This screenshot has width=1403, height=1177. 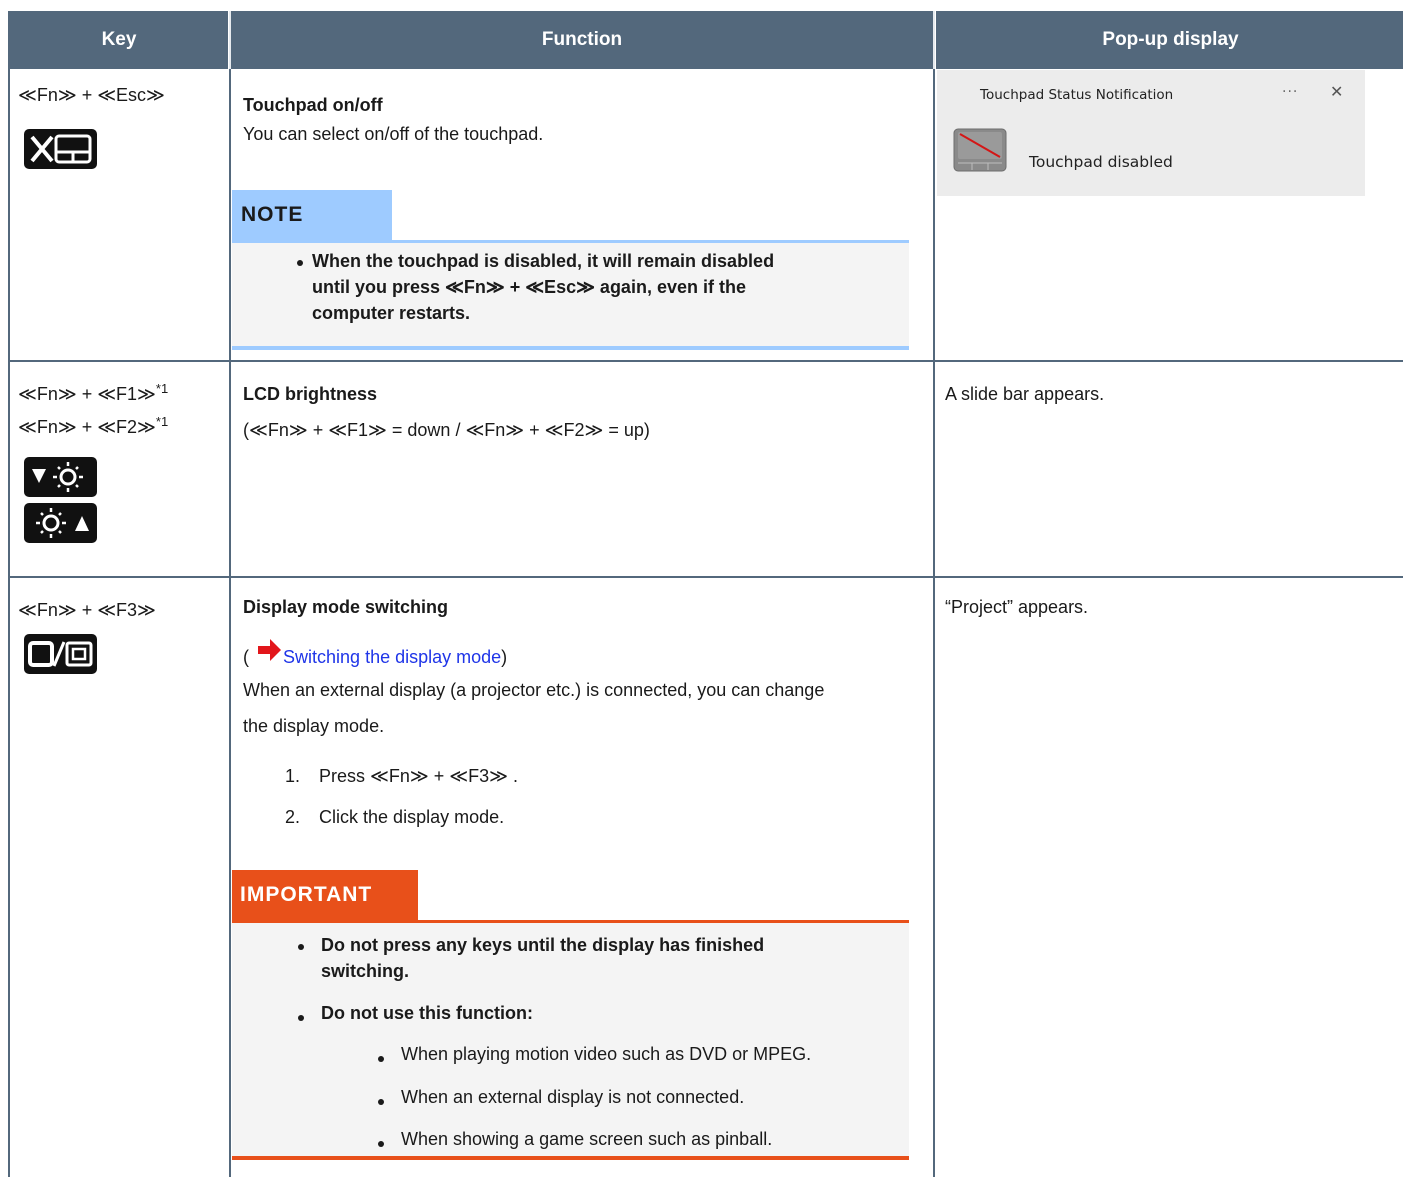 I want to click on display-switch-icon, so click(x=60, y=654).